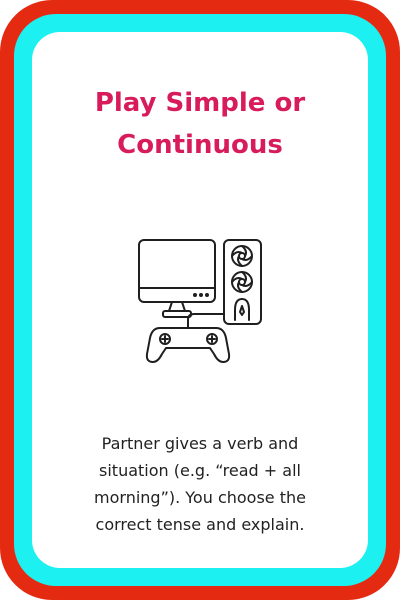  Describe the element at coordinates (200, 103) in the screenshot. I see `card-title-line-1: Play Simple or` at that location.